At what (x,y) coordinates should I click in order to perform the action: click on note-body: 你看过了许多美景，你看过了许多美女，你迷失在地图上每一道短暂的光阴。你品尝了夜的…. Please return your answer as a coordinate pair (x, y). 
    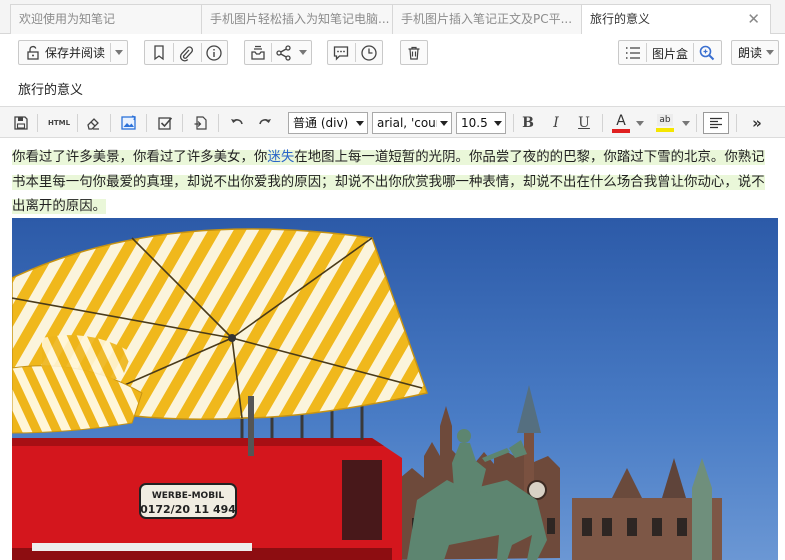
    Looking at the image, I should click on (395, 183).